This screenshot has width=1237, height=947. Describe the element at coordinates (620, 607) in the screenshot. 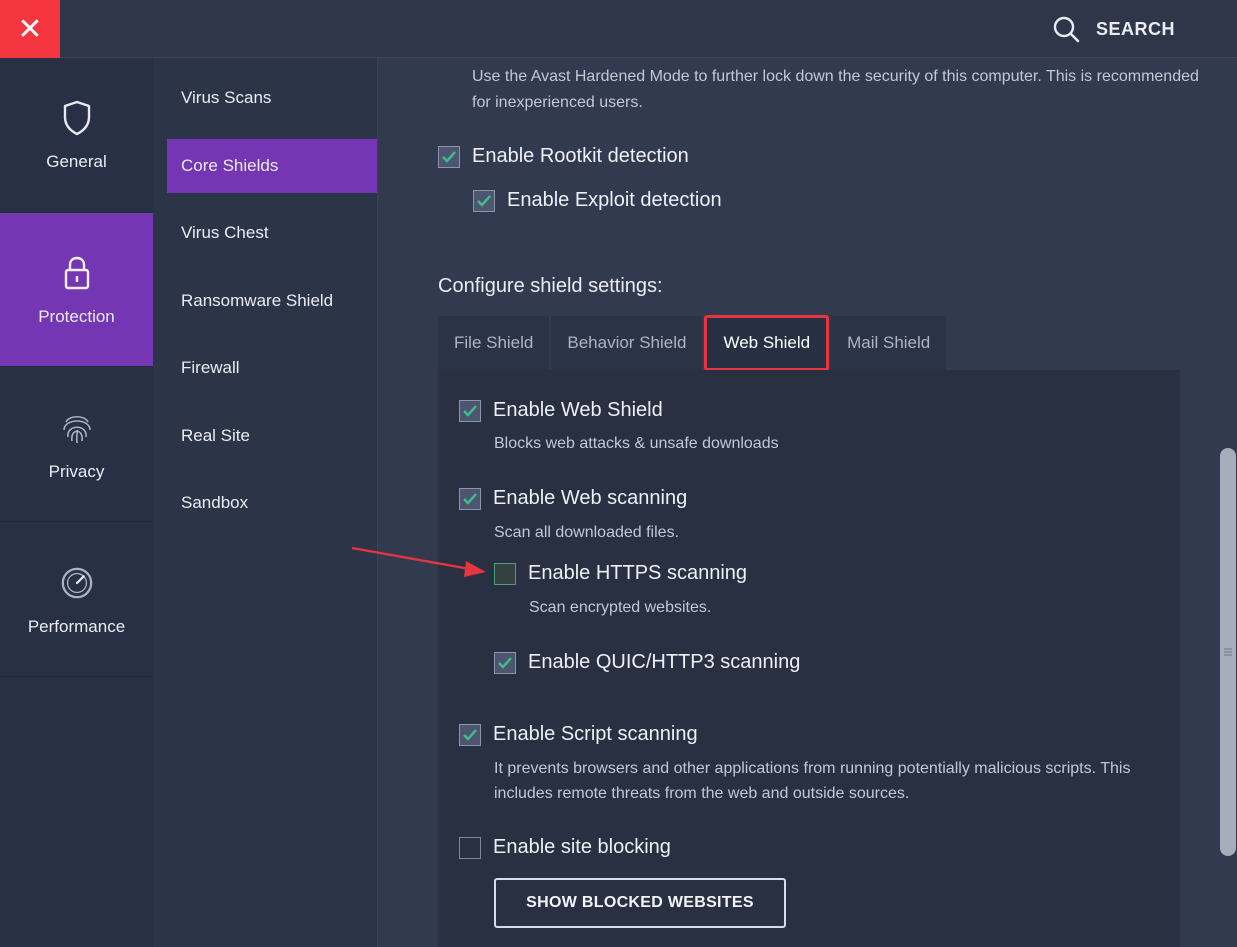

I see `https-scanning-description: Scan encrypted websites.` at that location.